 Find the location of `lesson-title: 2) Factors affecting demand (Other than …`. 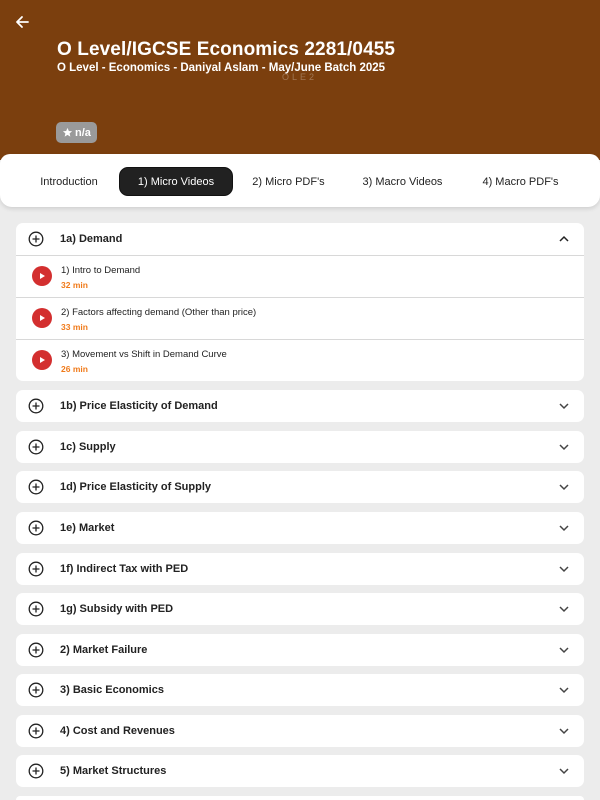

lesson-title: 2) Factors affecting demand (Other than … is located at coordinates (159, 312).